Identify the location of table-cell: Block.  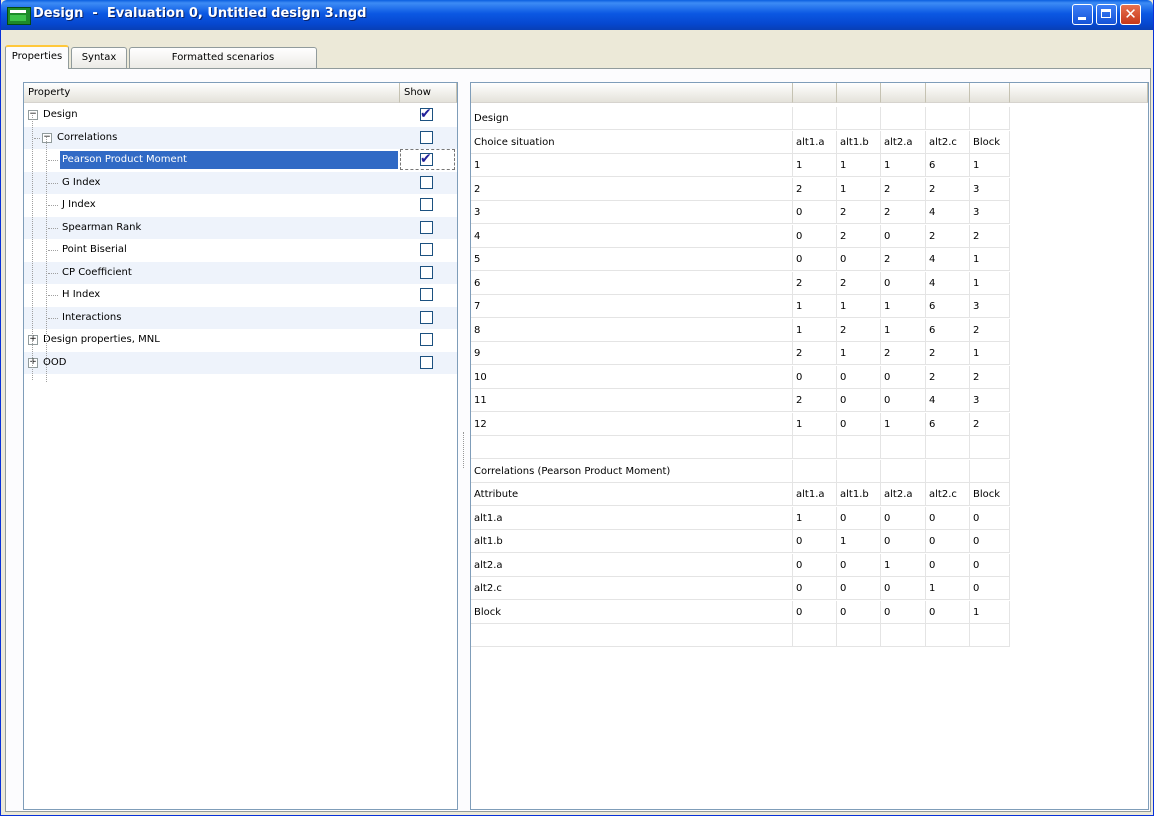
(990, 494).